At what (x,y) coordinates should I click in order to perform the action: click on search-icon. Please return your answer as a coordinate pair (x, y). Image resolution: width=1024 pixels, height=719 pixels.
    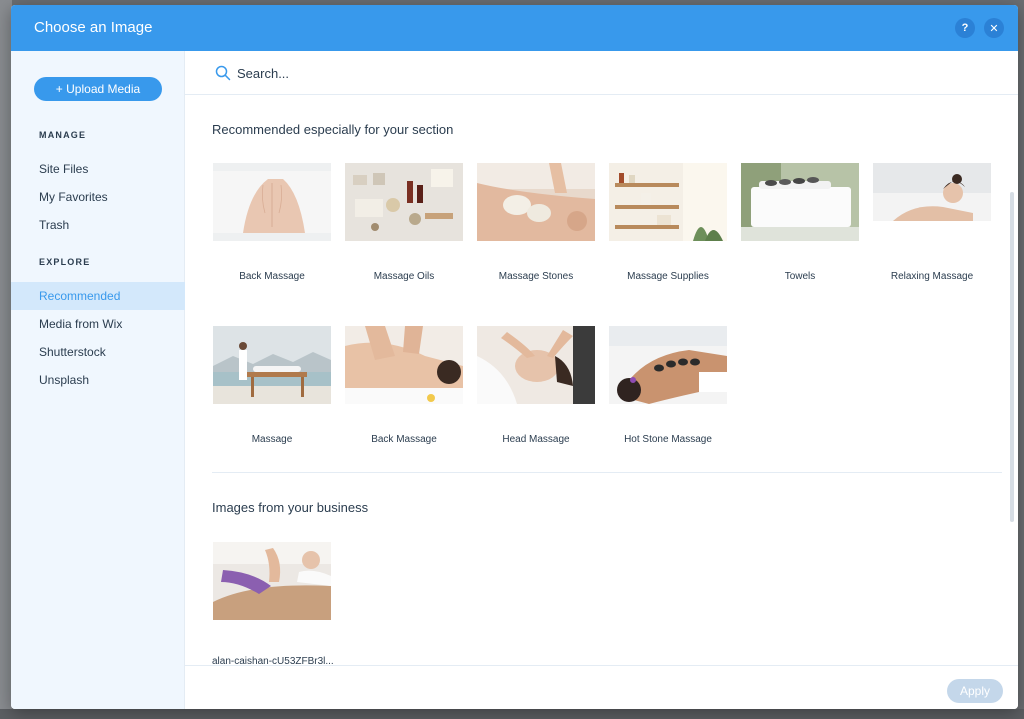
    Looking at the image, I should click on (223, 73).